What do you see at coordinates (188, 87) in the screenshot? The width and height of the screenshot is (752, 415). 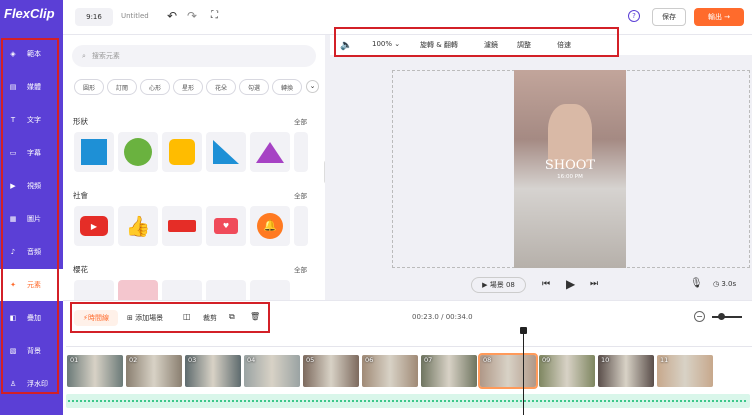 I see `filter-chip: 星形` at bounding box center [188, 87].